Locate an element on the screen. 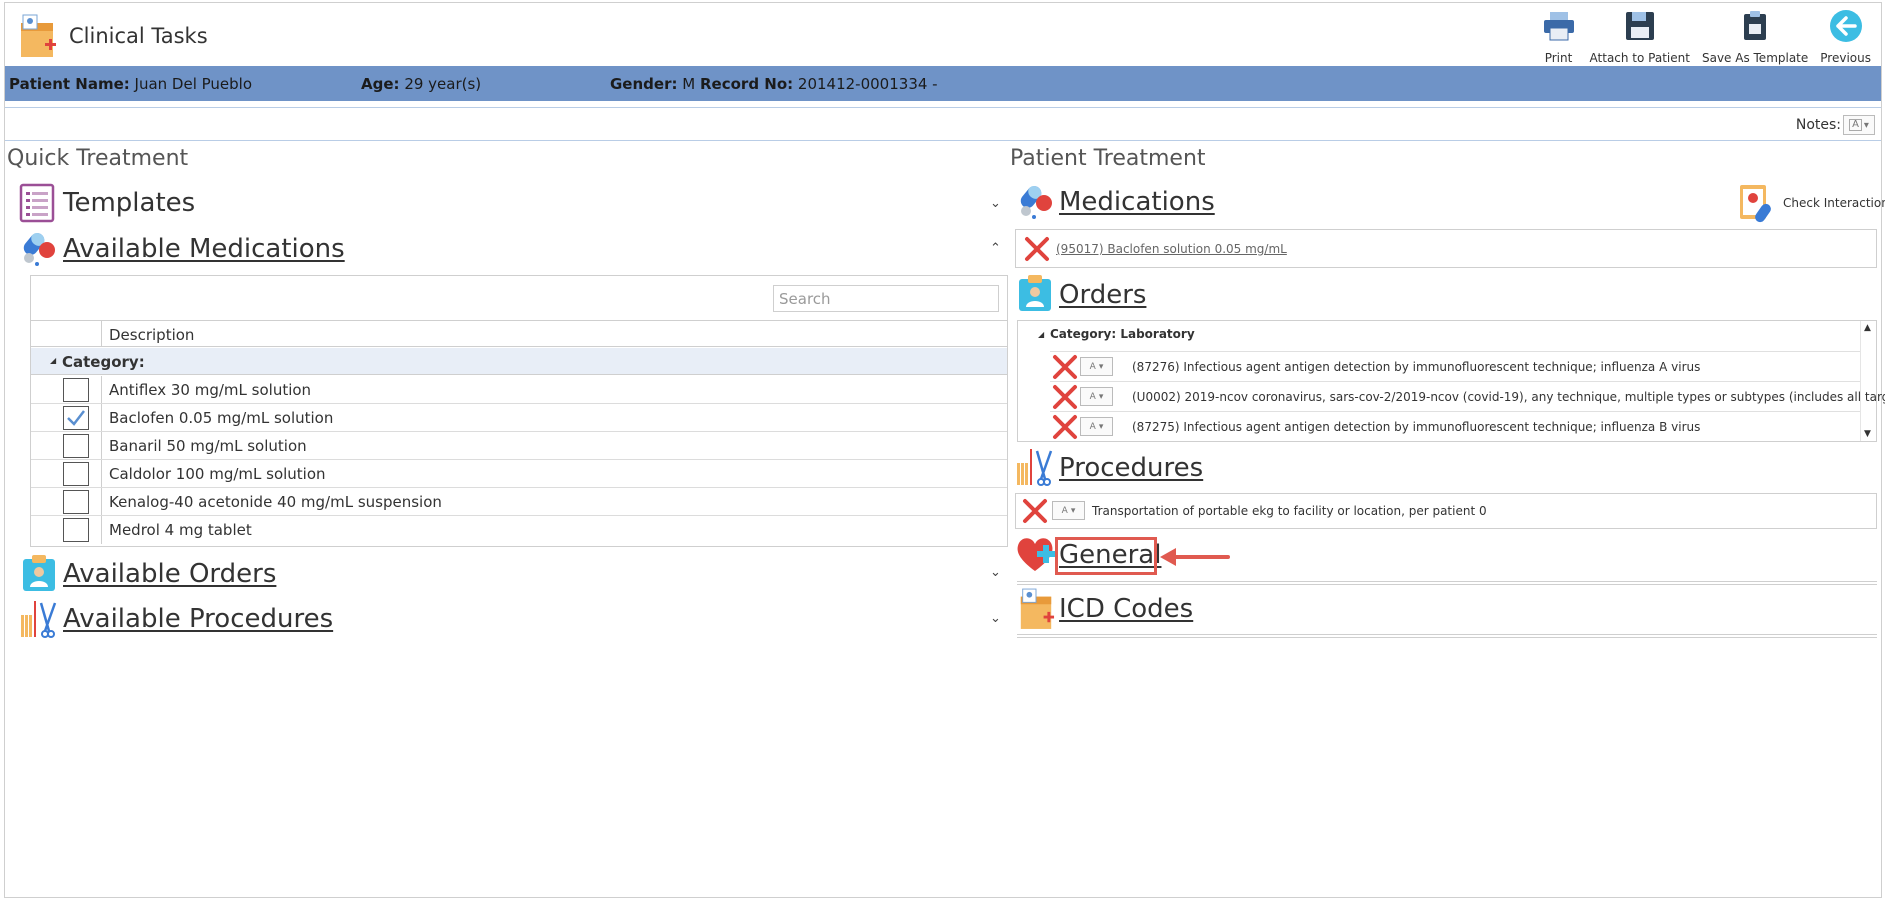 The width and height of the screenshot is (1885, 901). patient-gender-value: M is located at coordinates (689, 84).